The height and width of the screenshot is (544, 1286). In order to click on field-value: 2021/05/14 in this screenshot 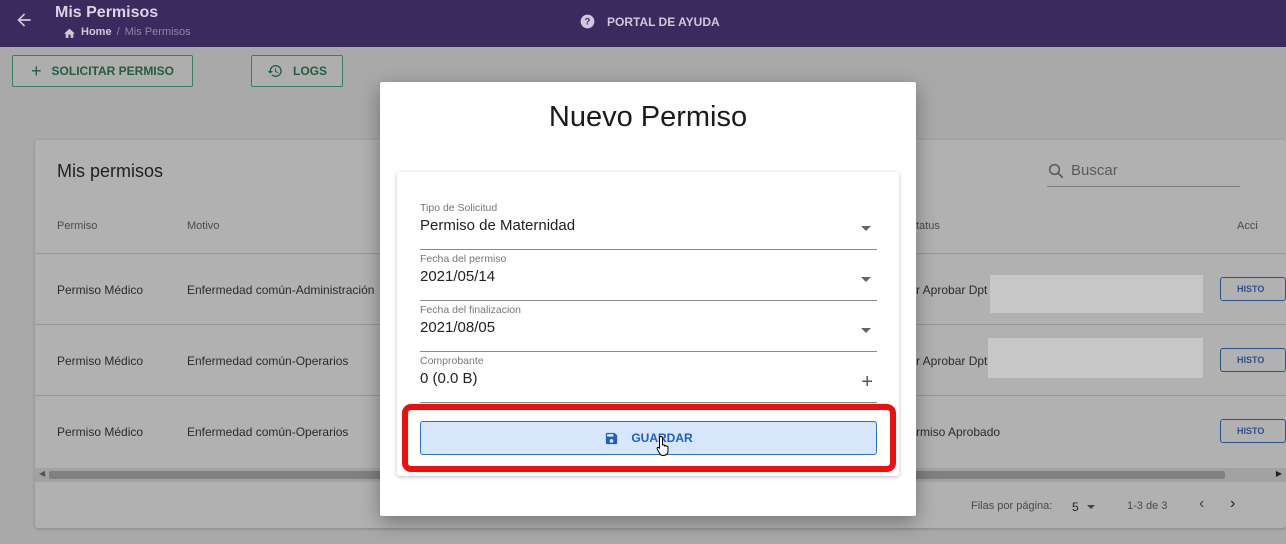, I will do `click(458, 276)`.